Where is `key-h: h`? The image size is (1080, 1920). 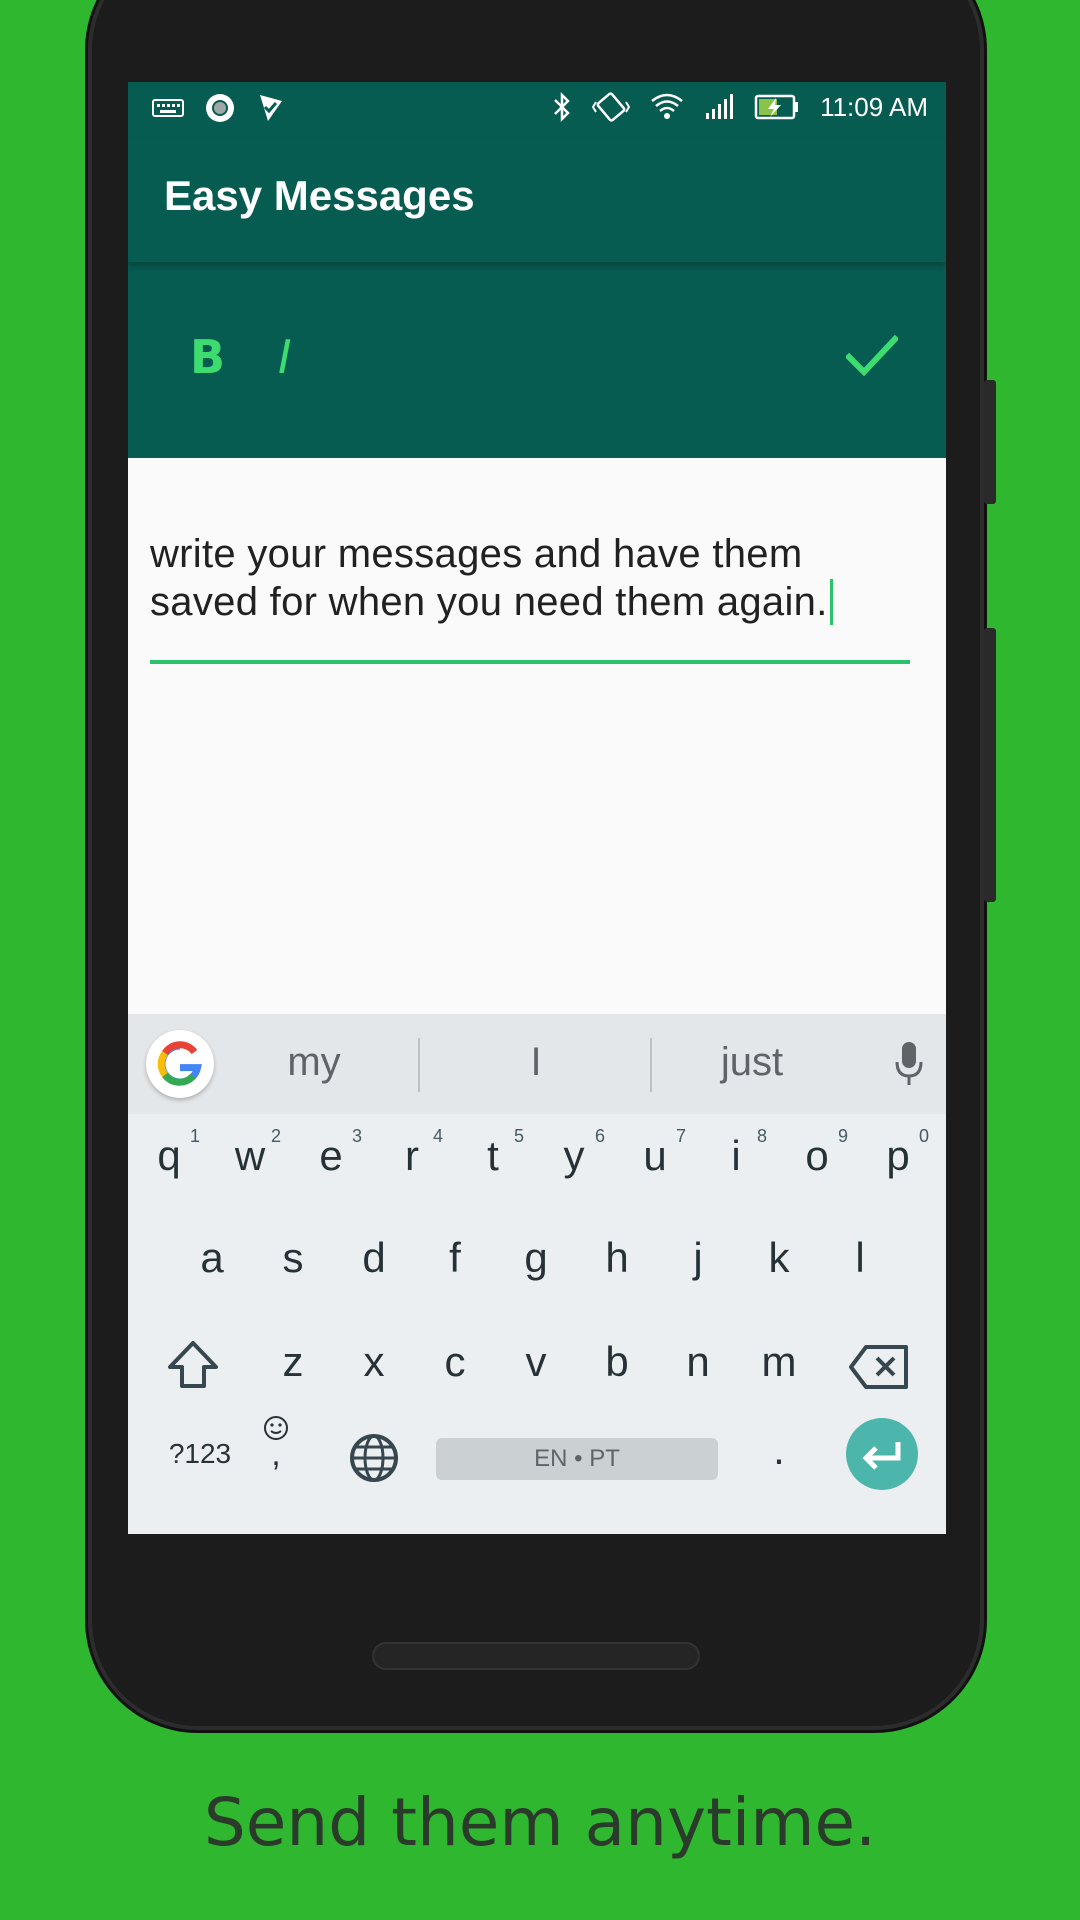 key-h: h is located at coordinates (617, 1258).